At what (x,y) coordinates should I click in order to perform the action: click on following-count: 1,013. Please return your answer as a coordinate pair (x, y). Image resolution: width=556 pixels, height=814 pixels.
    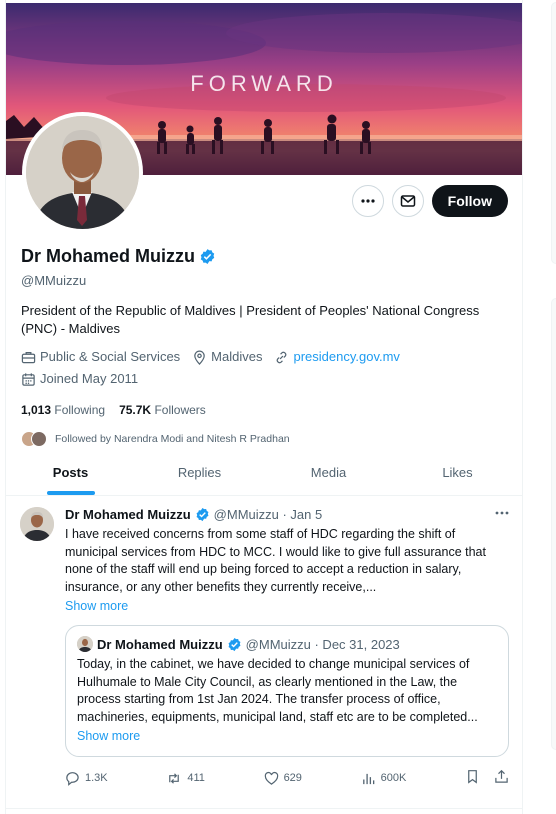
    Looking at the image, I should click on (36, 410).